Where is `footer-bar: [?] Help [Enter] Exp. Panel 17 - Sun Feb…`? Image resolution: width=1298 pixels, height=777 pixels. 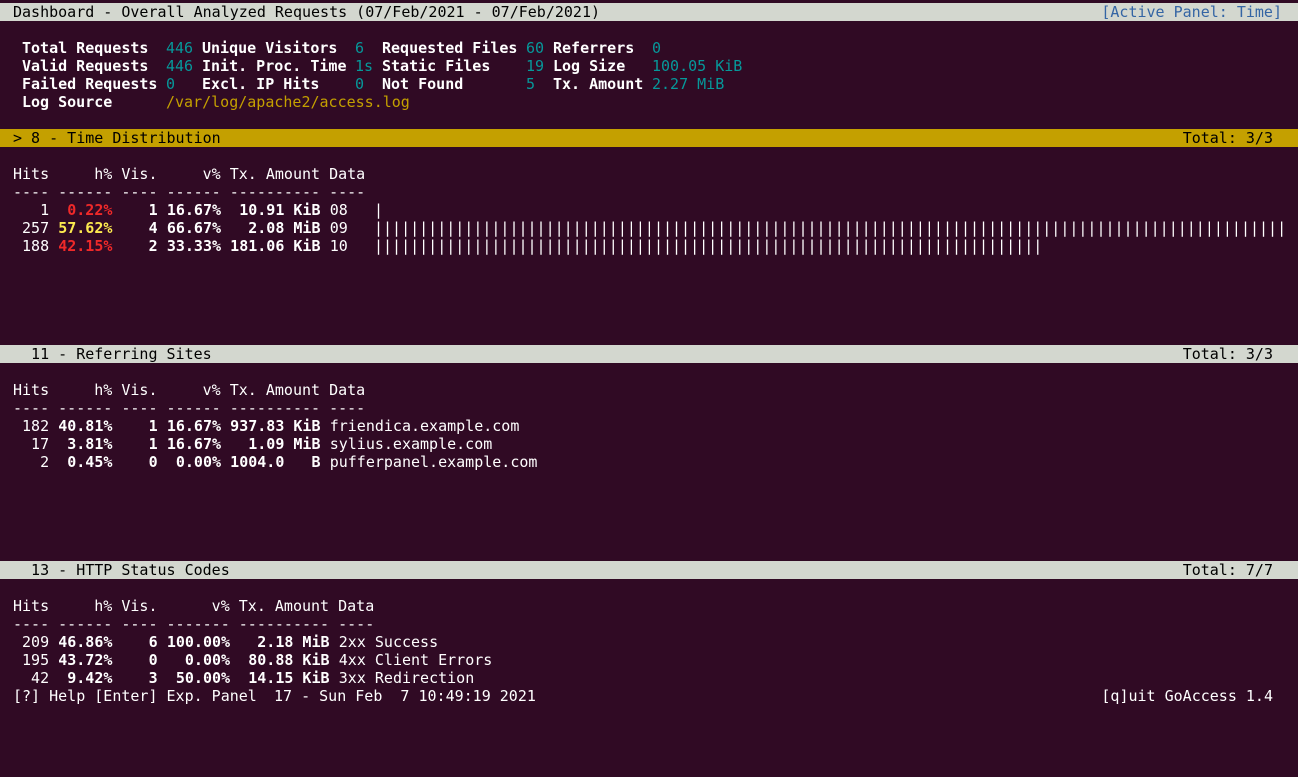
footer-bar: [?] Help [Enter] Exp. Panel 17 - Sun Feb… is located at coordinates (649, 696).